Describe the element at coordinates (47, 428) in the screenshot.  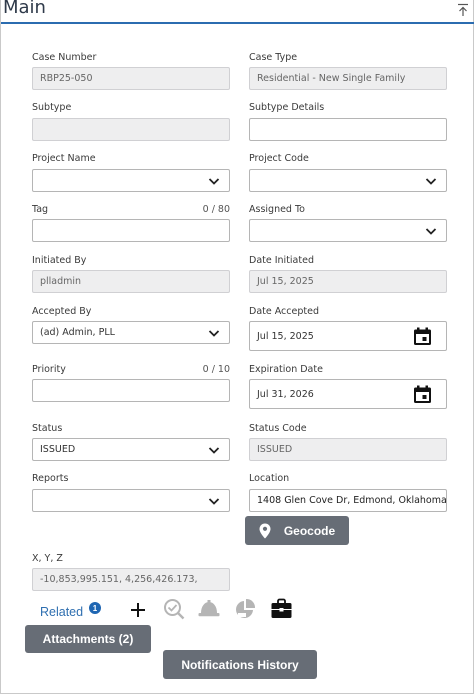
I see `status-label: Status` at that location.